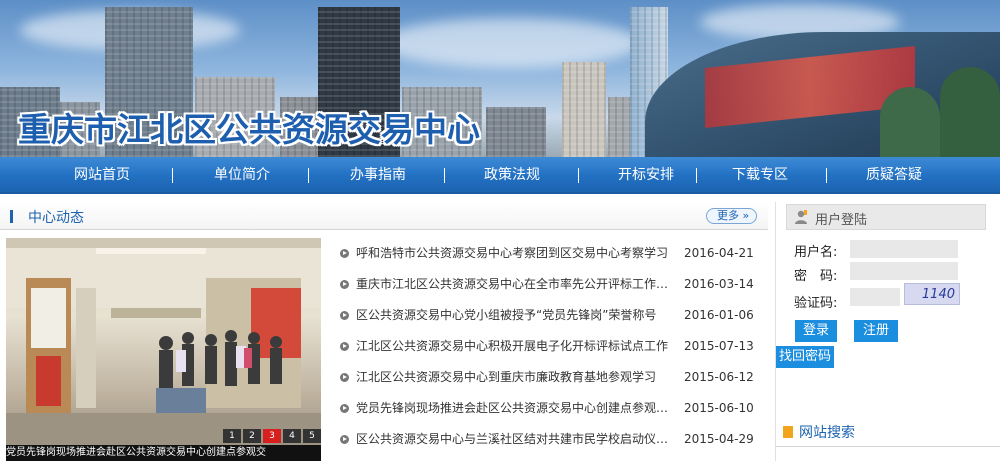  Describe the element at coordinates (384, 216) in the screenshot. I see `news-section-header: 中心动态 更多 »` at that location.